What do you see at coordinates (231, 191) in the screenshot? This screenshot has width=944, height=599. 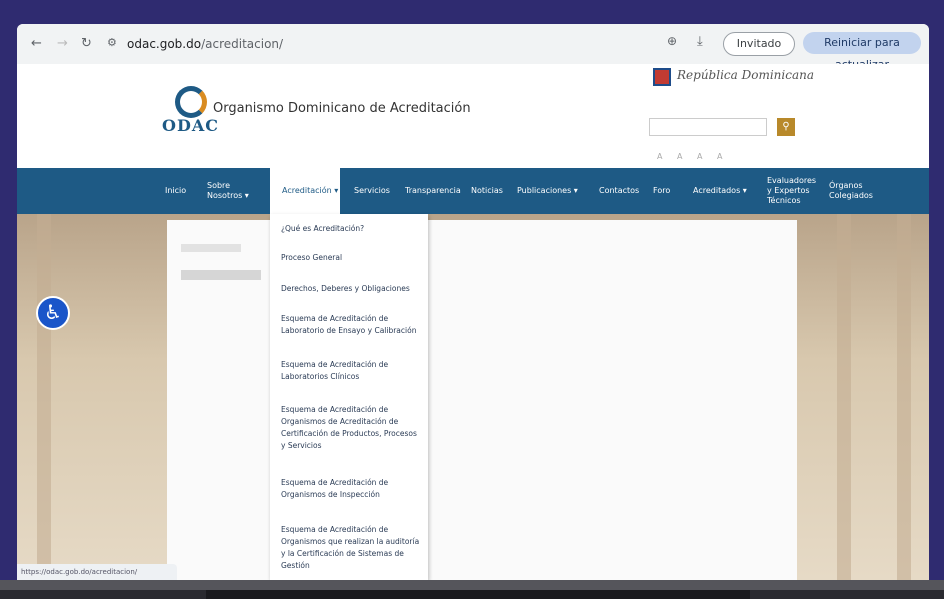 I see `nav-item-sobre-nosotros: Sobre Nosotros ▾` at bounding box center [231, 191].